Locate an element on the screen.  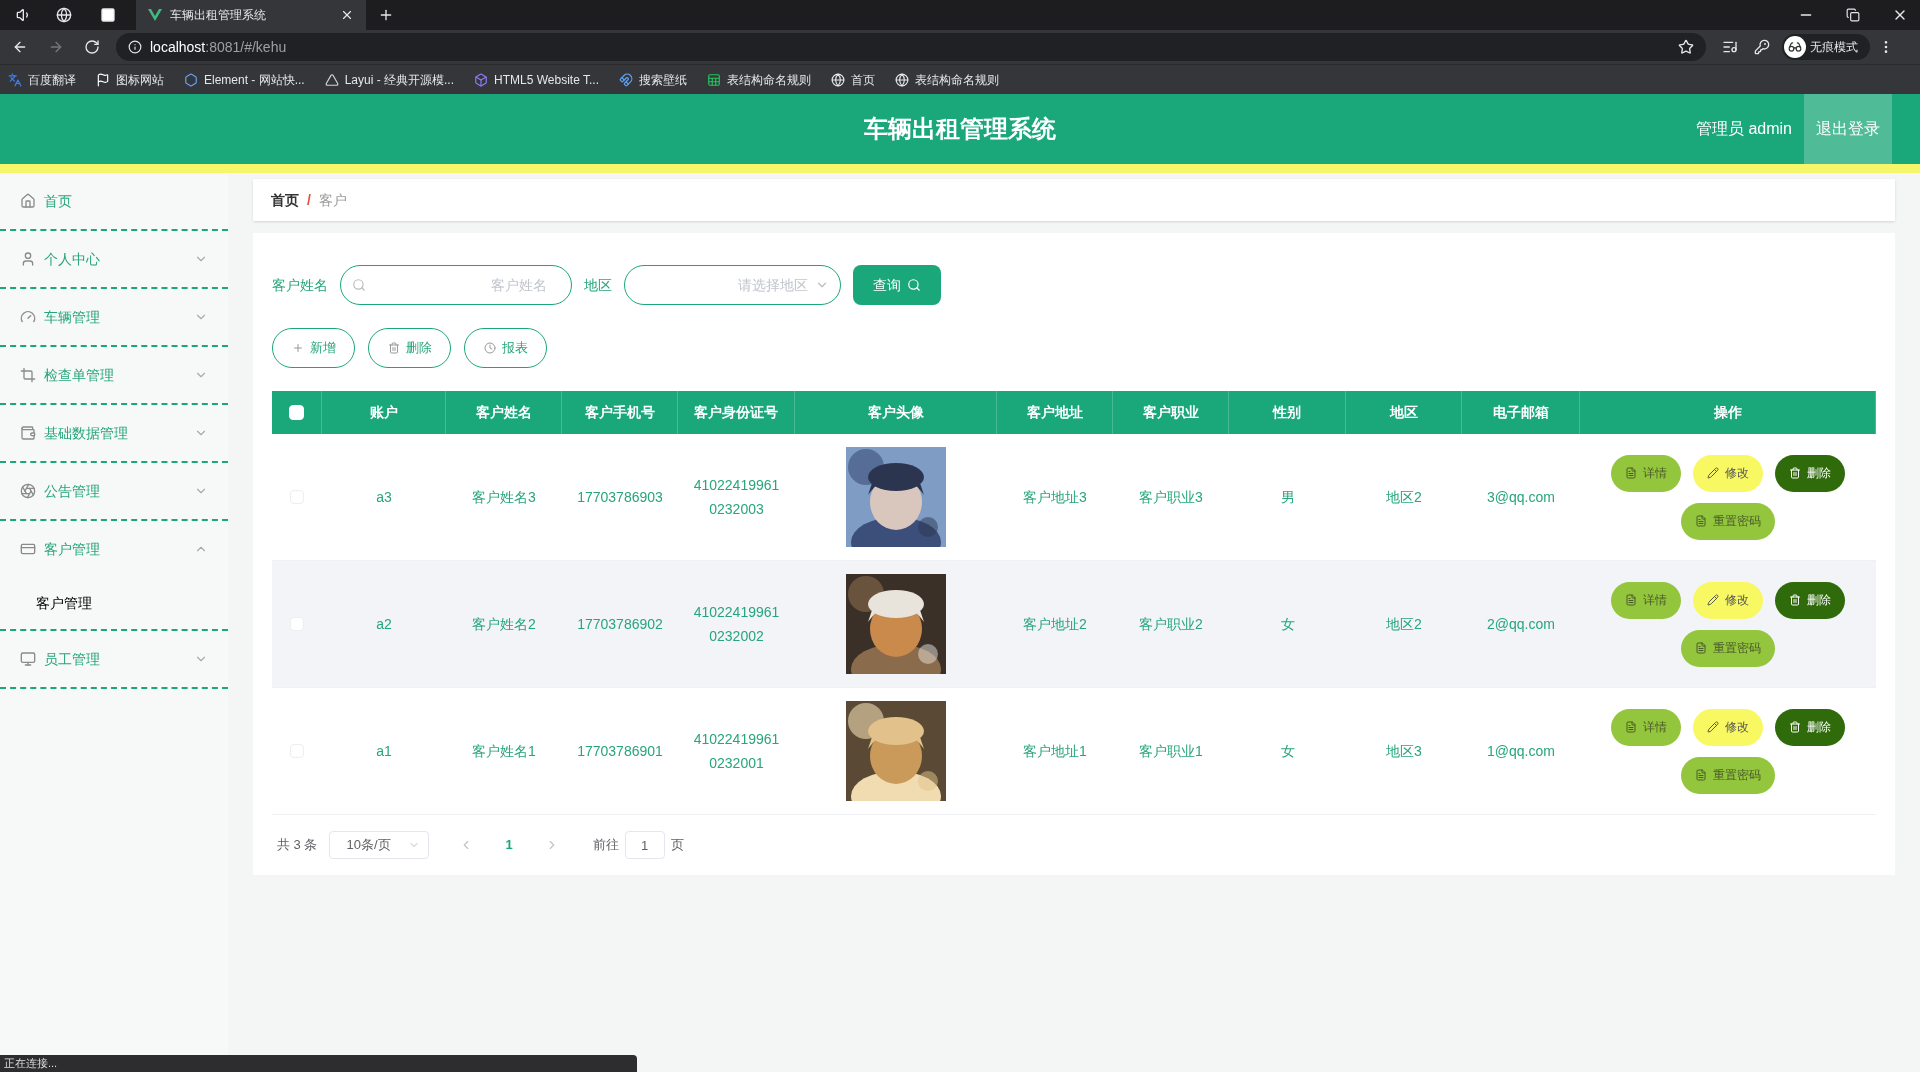
bookmark-link: 百度翻译 is located at coordinates (42, 79).